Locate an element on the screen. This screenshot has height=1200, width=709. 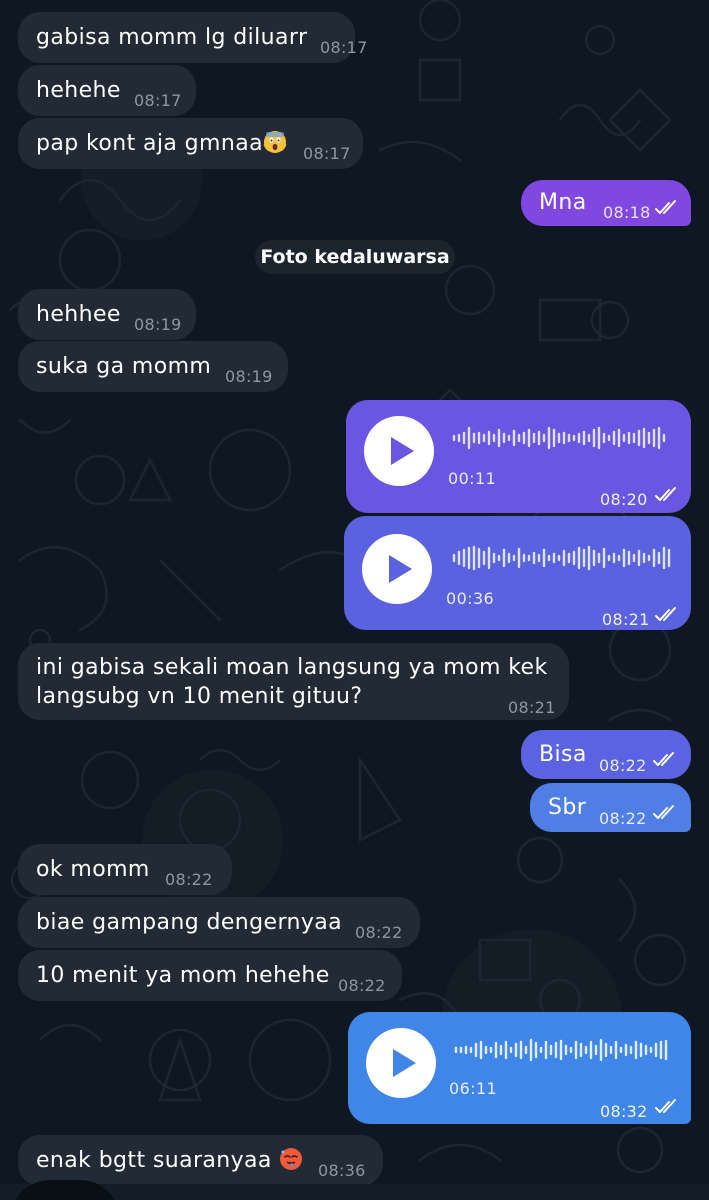
incoming-message: ok momm 08:22 is located at coordinates (125, 869).